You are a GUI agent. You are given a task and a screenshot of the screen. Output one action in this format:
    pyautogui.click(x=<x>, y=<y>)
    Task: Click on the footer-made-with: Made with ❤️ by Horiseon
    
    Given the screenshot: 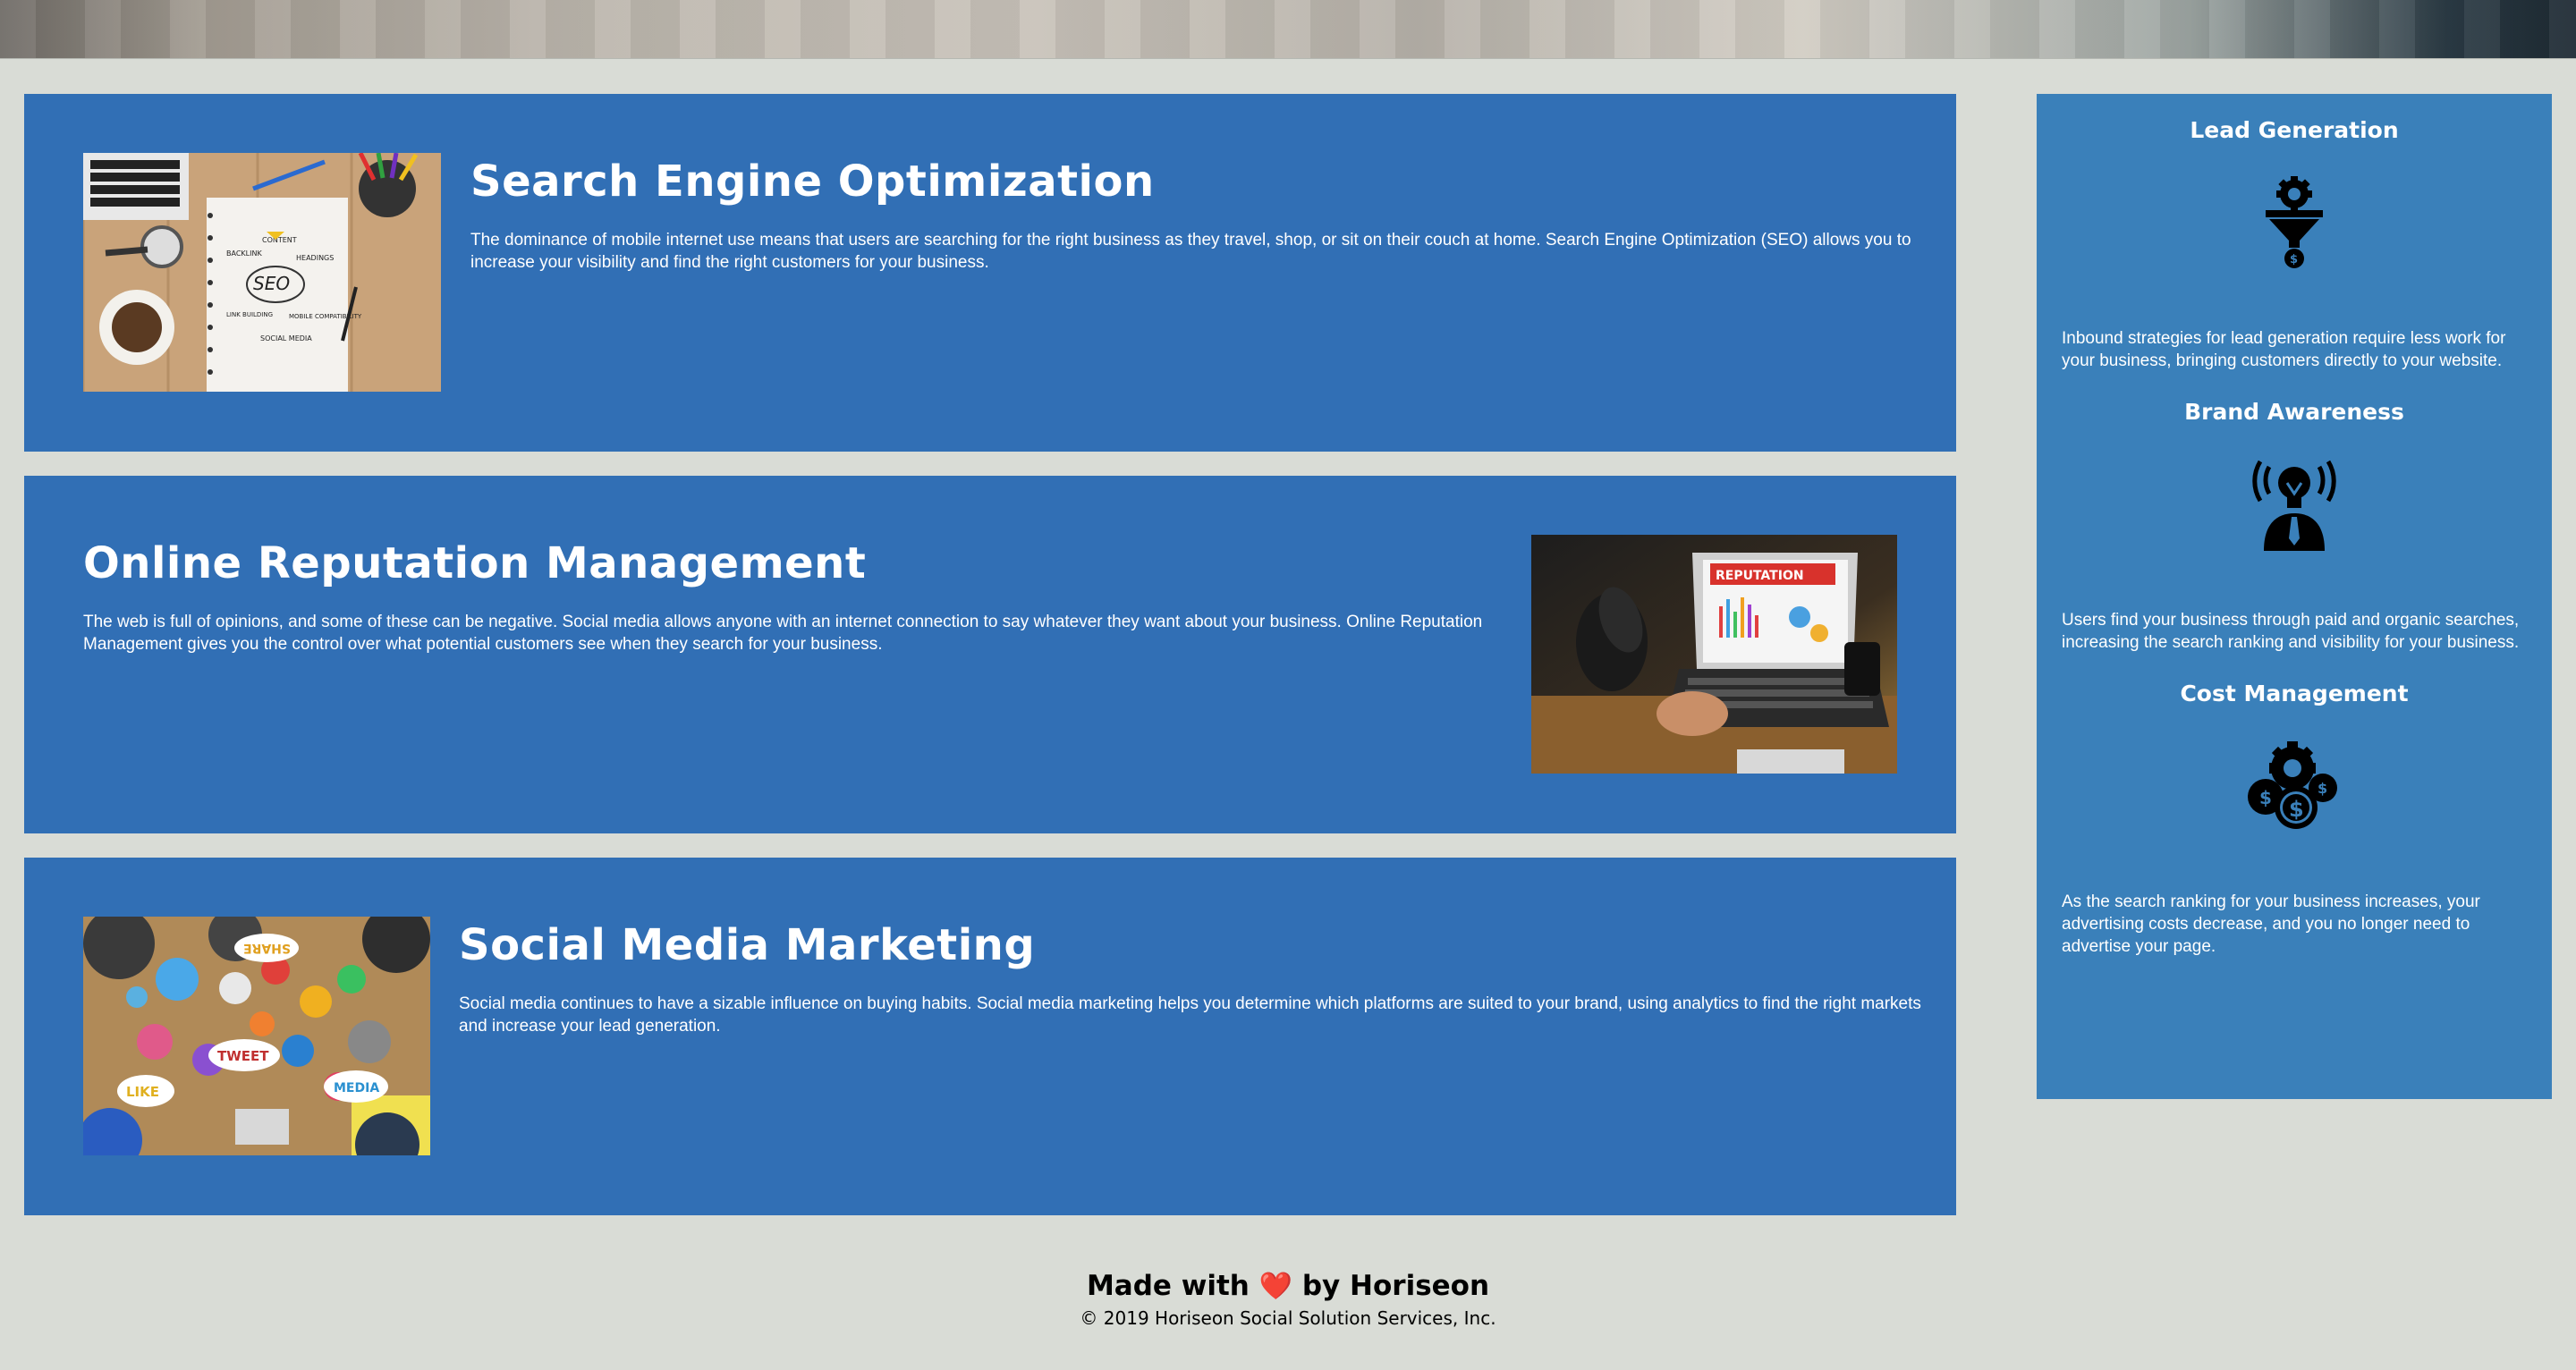 What is the action you would take?
    pyautogui.click(x=1288, y=1286)
    